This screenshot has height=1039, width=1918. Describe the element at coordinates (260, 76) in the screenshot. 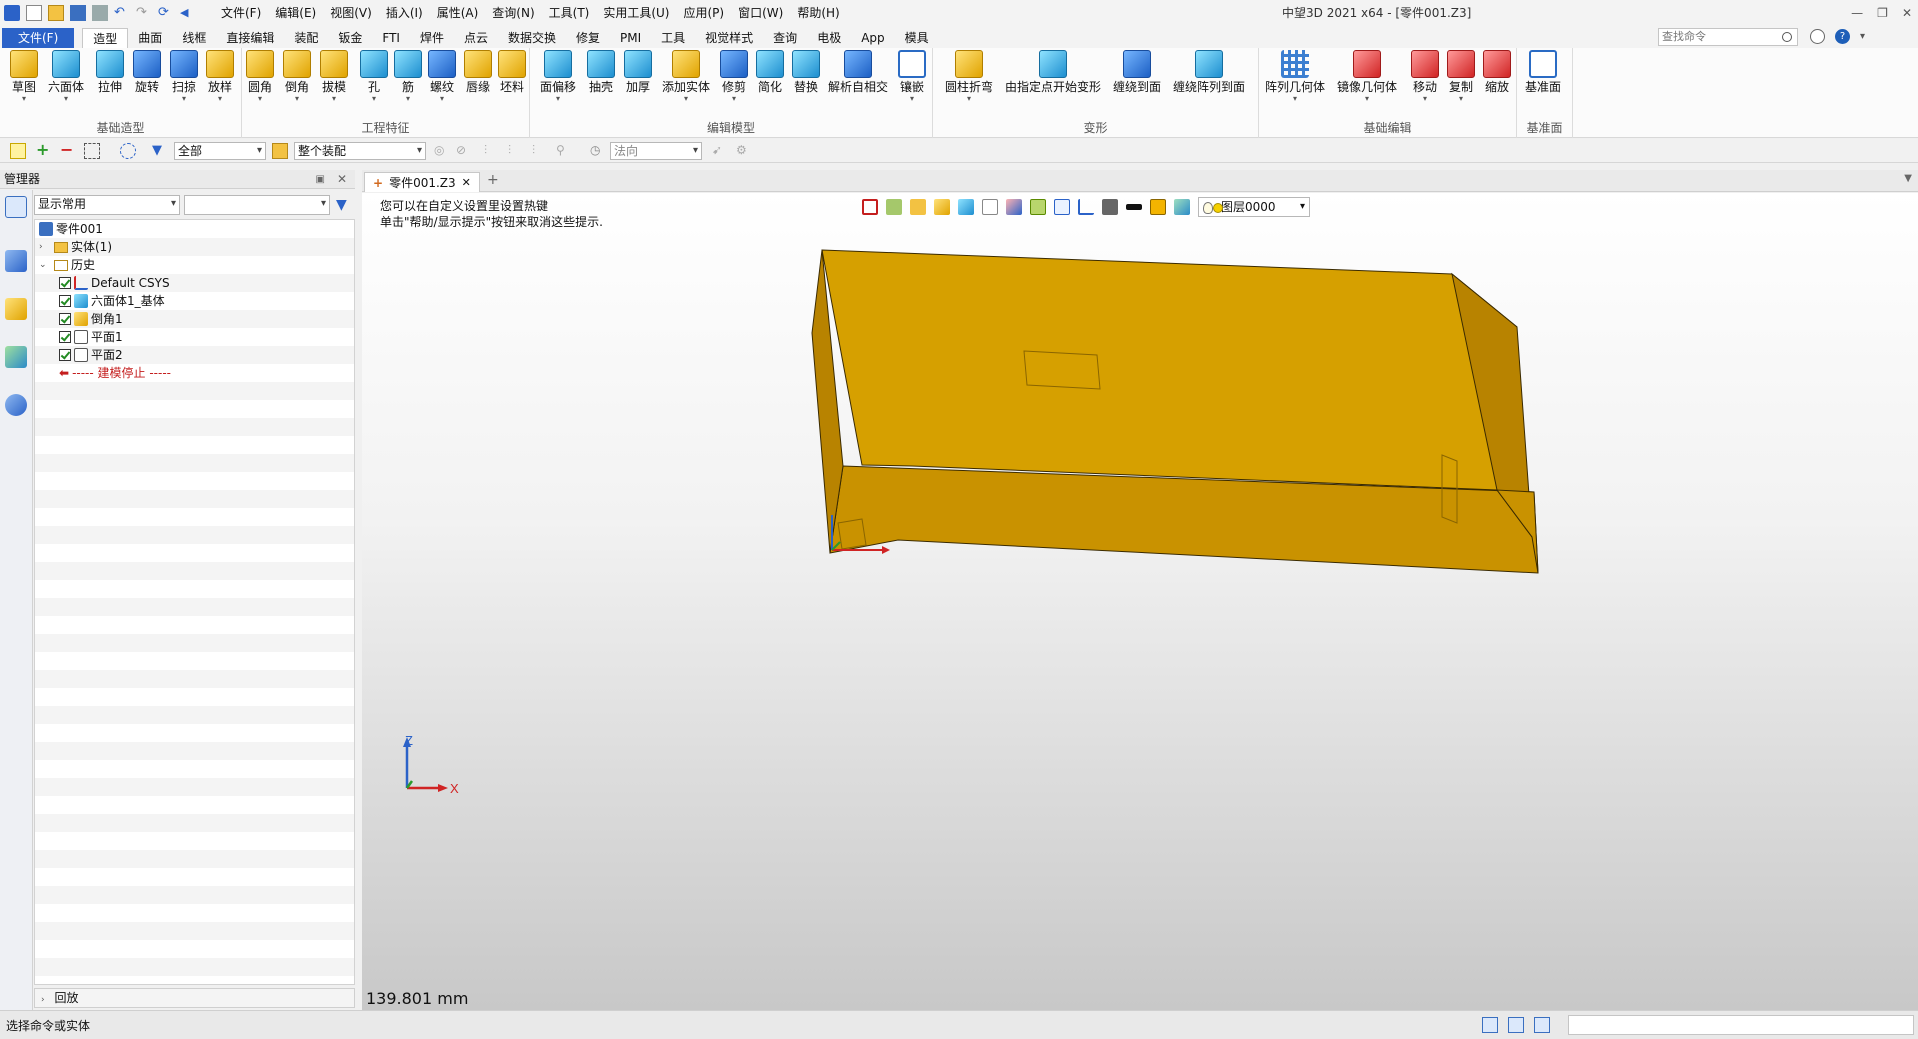

I see `fillet-button: 圆角 ▾` at that location.